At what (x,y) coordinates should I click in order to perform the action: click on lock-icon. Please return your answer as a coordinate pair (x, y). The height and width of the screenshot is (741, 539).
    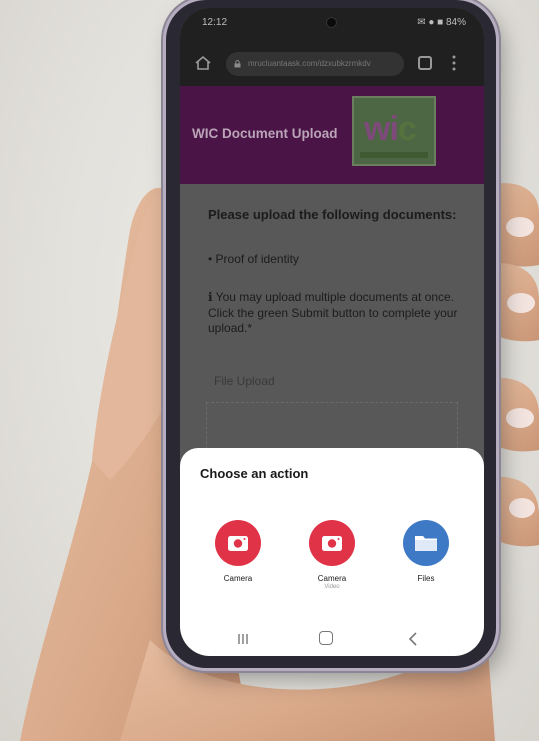
    Looking at the image, I should click on (237, 64).